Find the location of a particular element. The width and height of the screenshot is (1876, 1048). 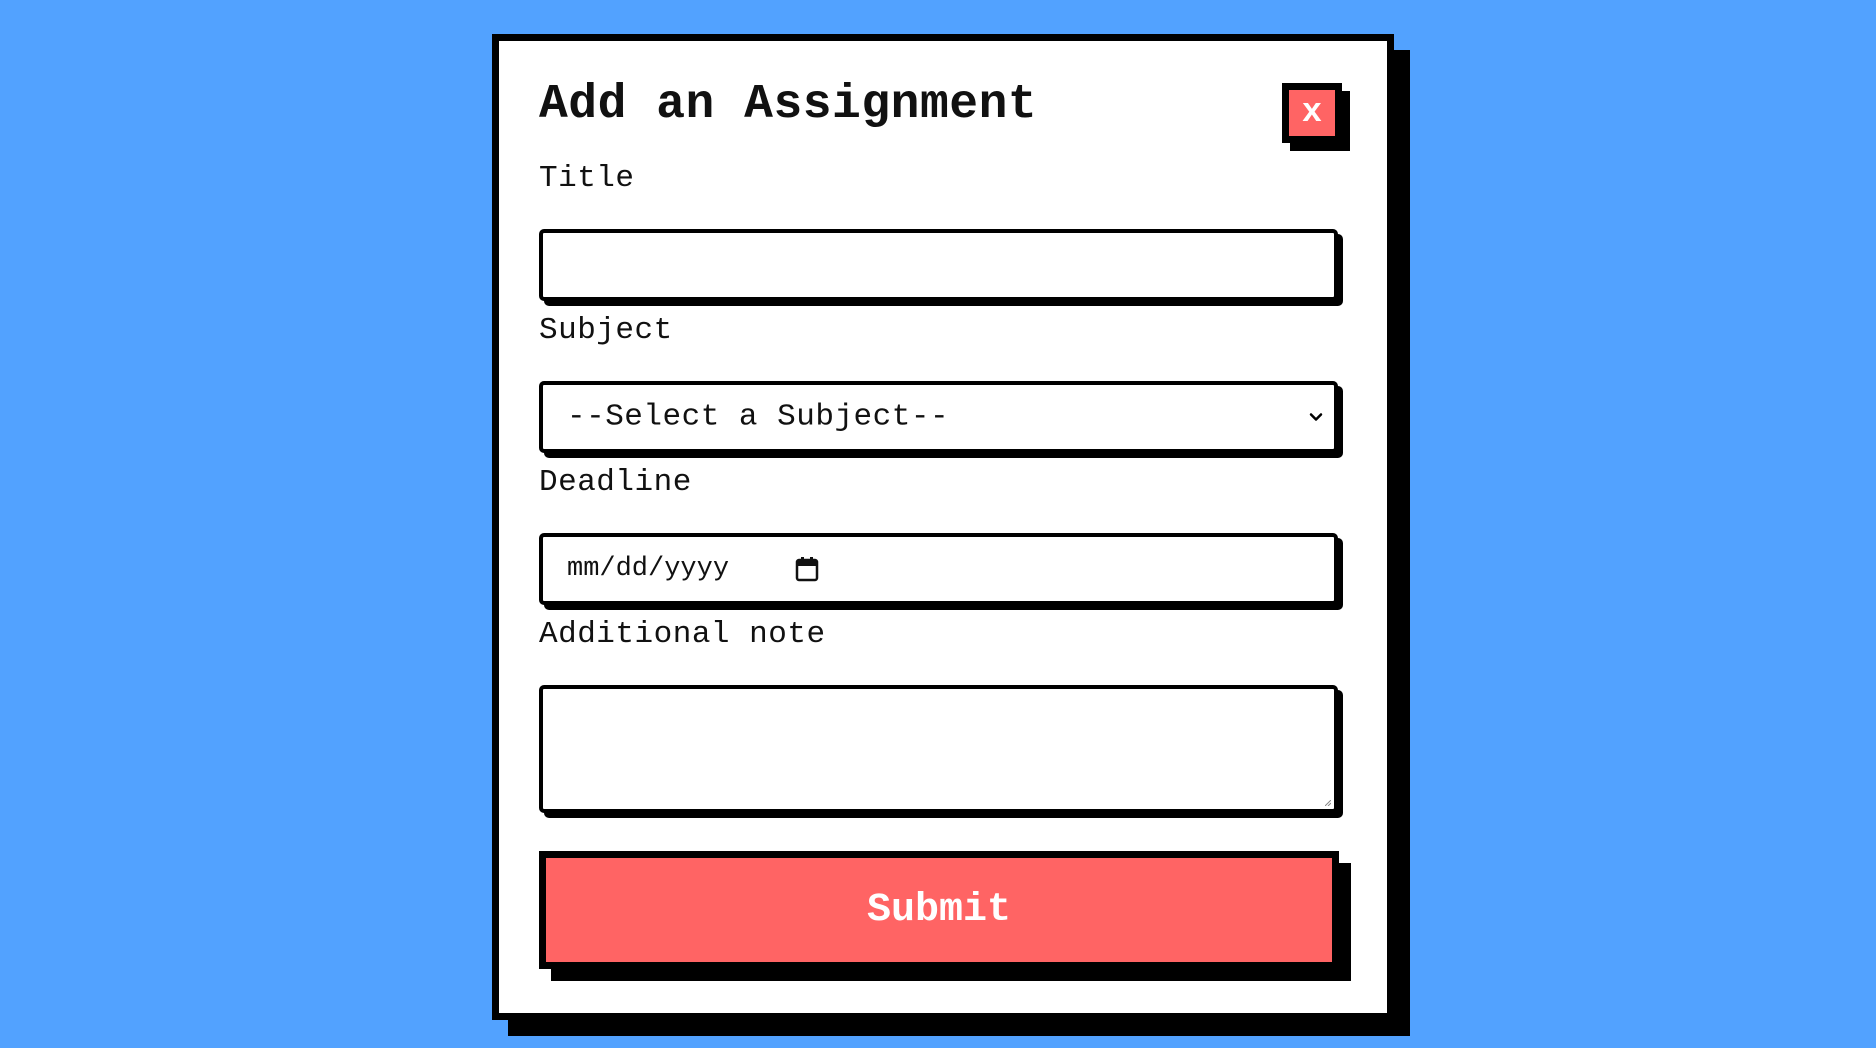

title-input is located at coordinates (938, 265).